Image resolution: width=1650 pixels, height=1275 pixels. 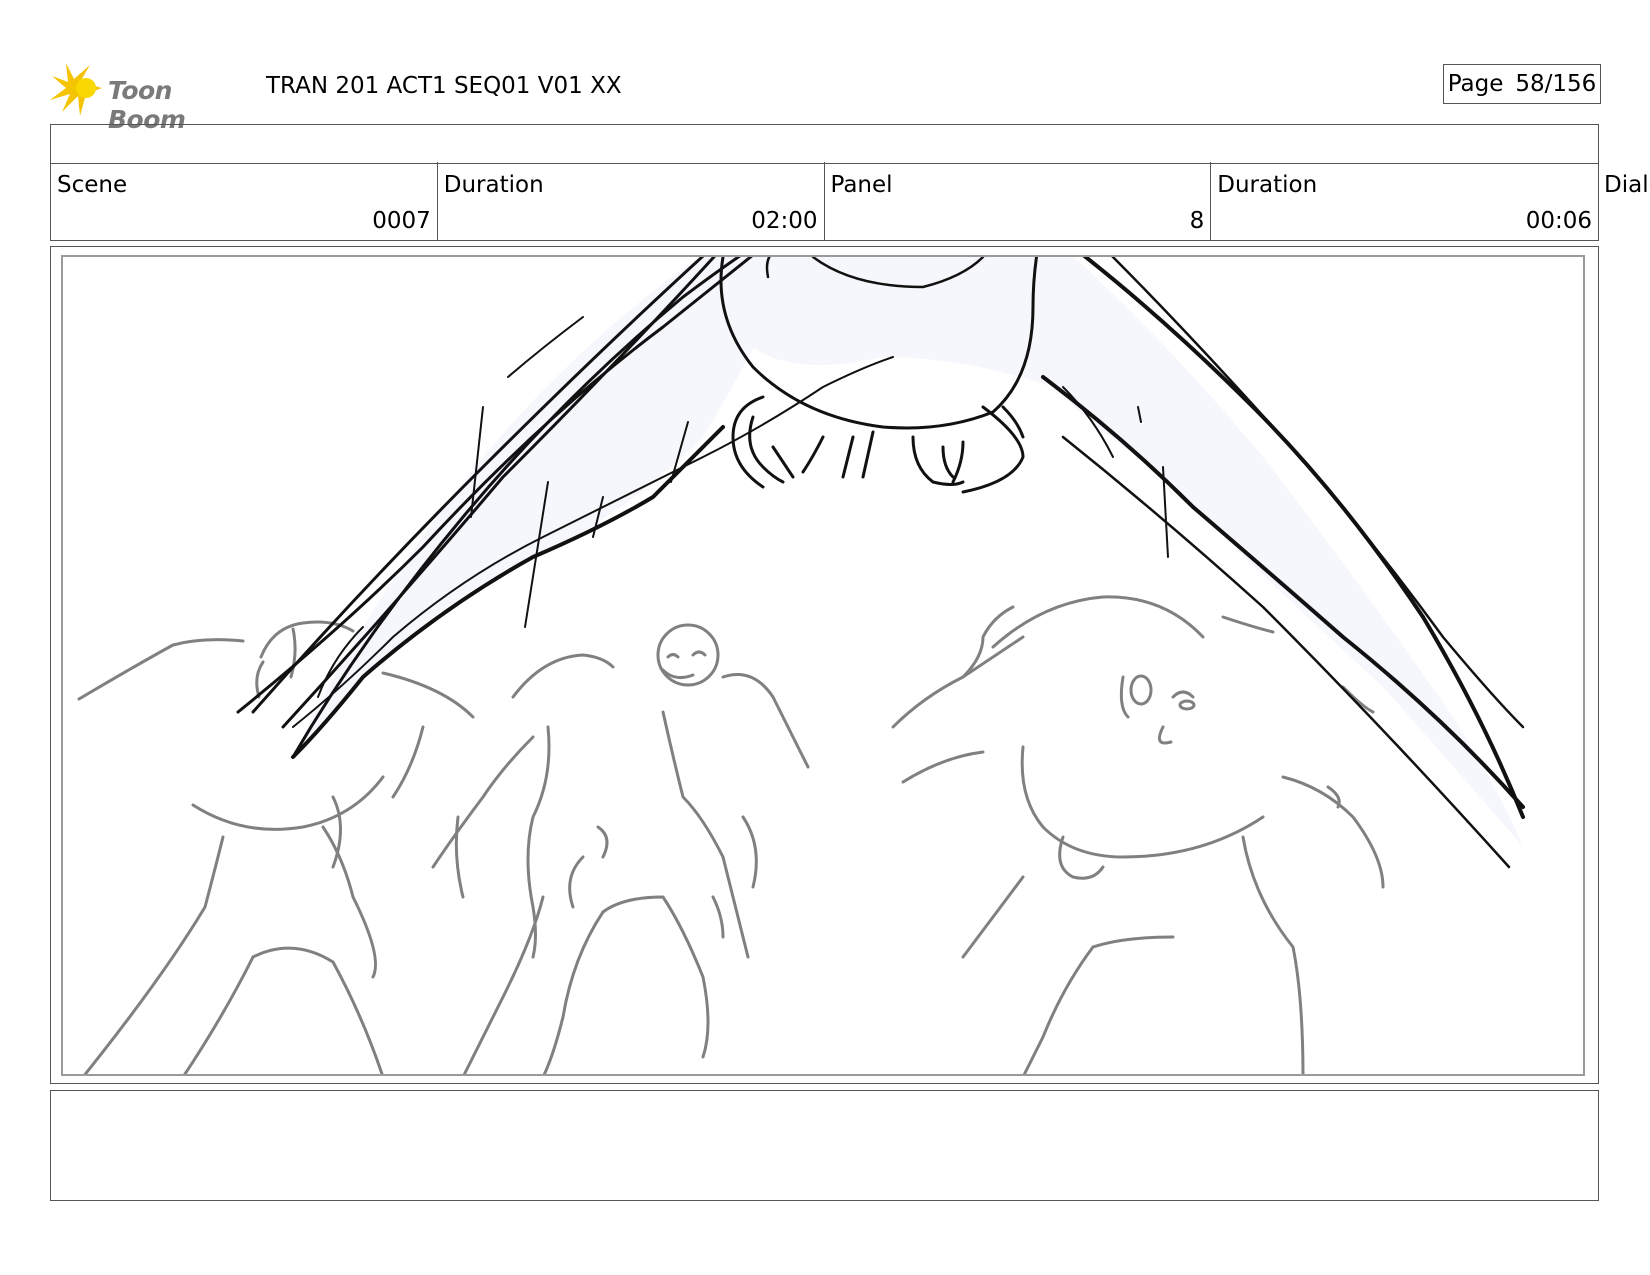 I want to click on page-label: Page, so click(x=1475, y=84).